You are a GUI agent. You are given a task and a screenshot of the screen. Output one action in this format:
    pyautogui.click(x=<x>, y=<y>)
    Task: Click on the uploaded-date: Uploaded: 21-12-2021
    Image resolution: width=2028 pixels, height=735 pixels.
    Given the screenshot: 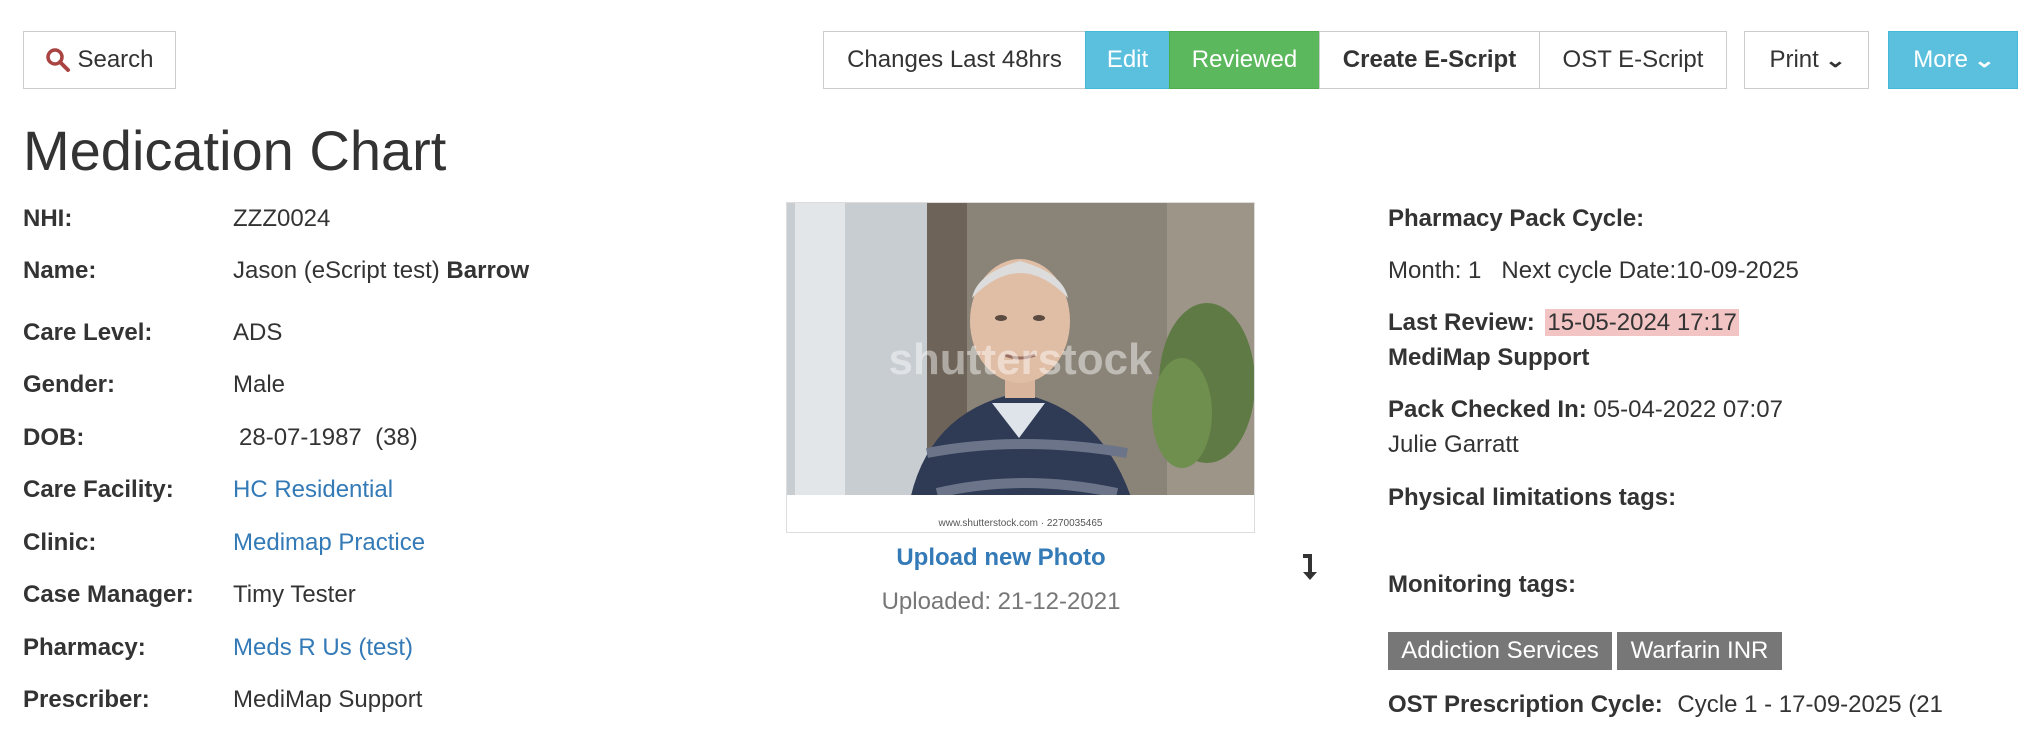 What is the action you would take?
    pyautogui.click(x=1001, y=601)
    